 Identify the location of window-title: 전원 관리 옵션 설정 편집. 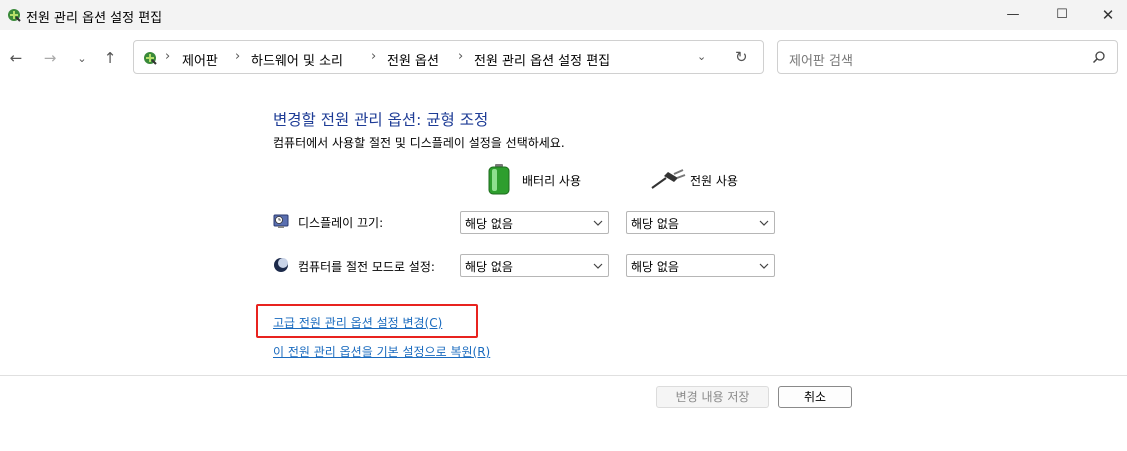
(94, 18).